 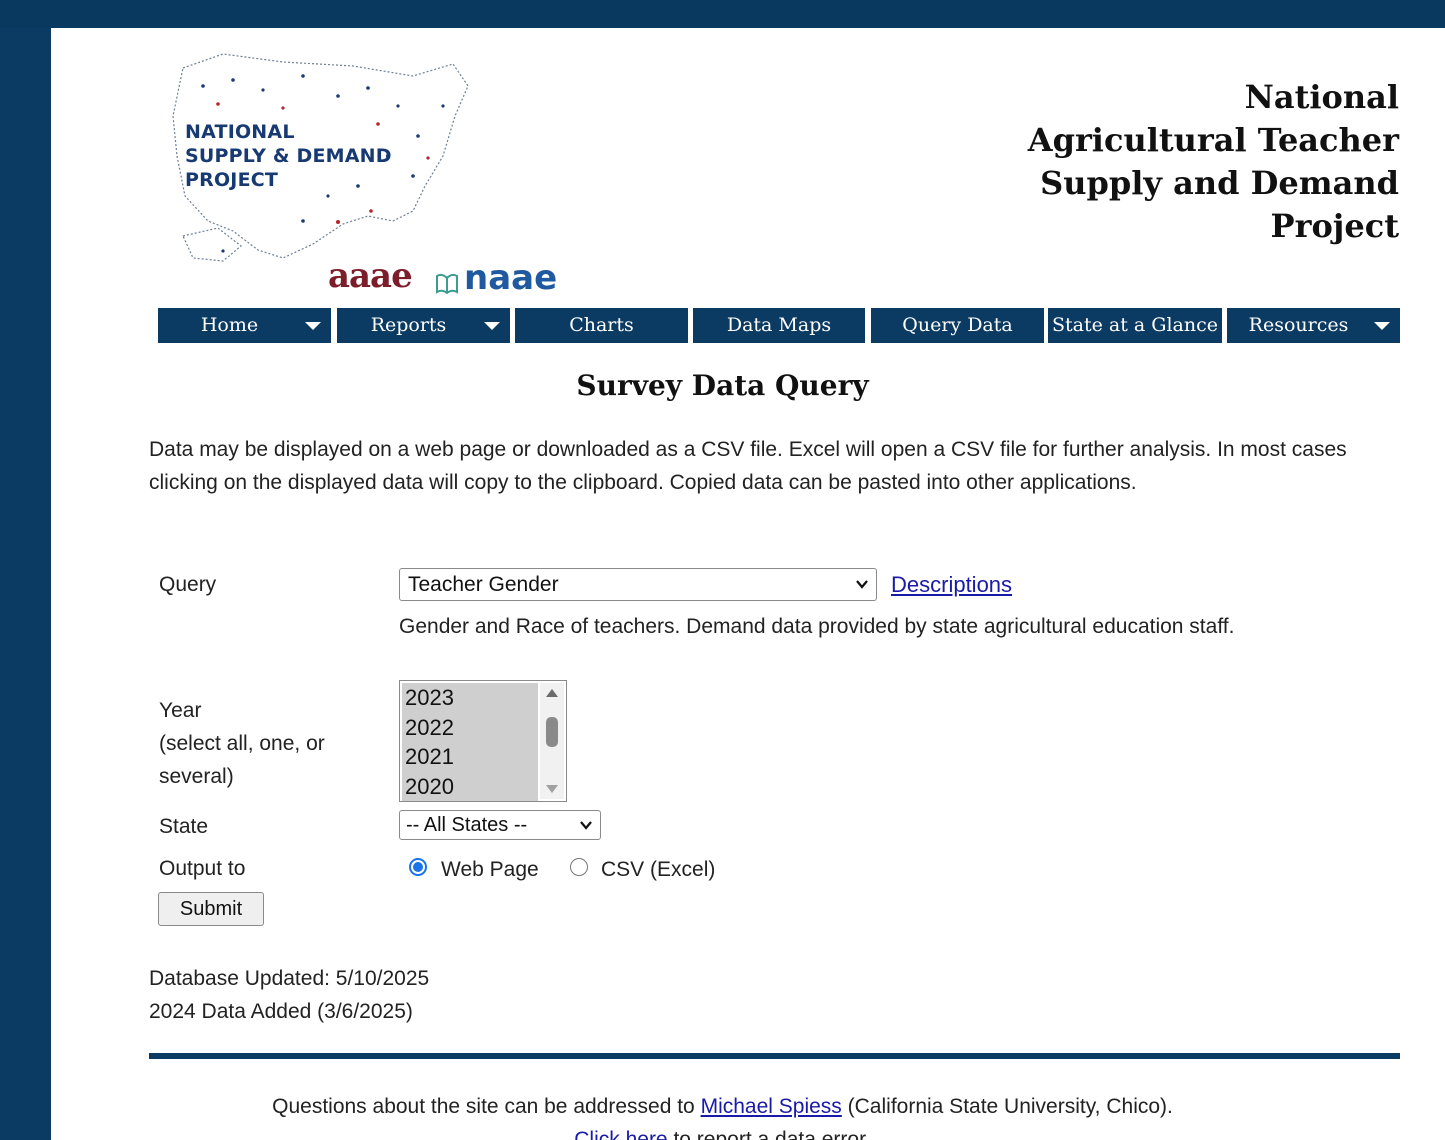 What do you see at coordinates (483, 584) in the screenshot?
I see `query-select-value: Teacher Gender` at bounding box center [483, 584].